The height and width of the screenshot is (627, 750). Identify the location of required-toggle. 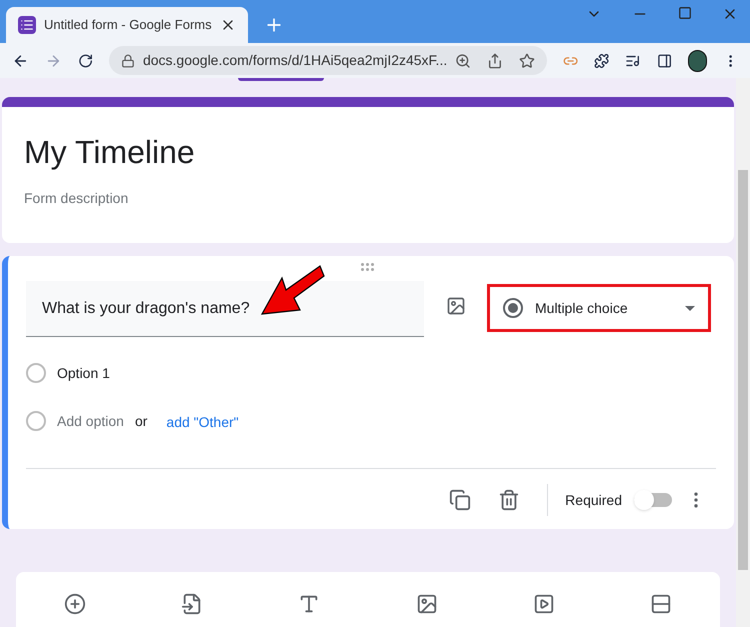
(653, 500).